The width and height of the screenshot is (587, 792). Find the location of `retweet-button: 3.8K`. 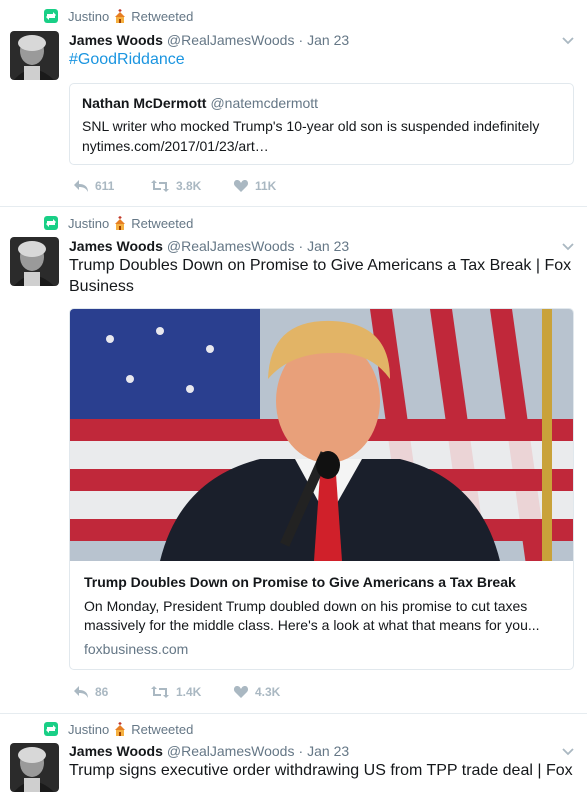

retweet-button: 3.8K is located at coordinates (175, 186).